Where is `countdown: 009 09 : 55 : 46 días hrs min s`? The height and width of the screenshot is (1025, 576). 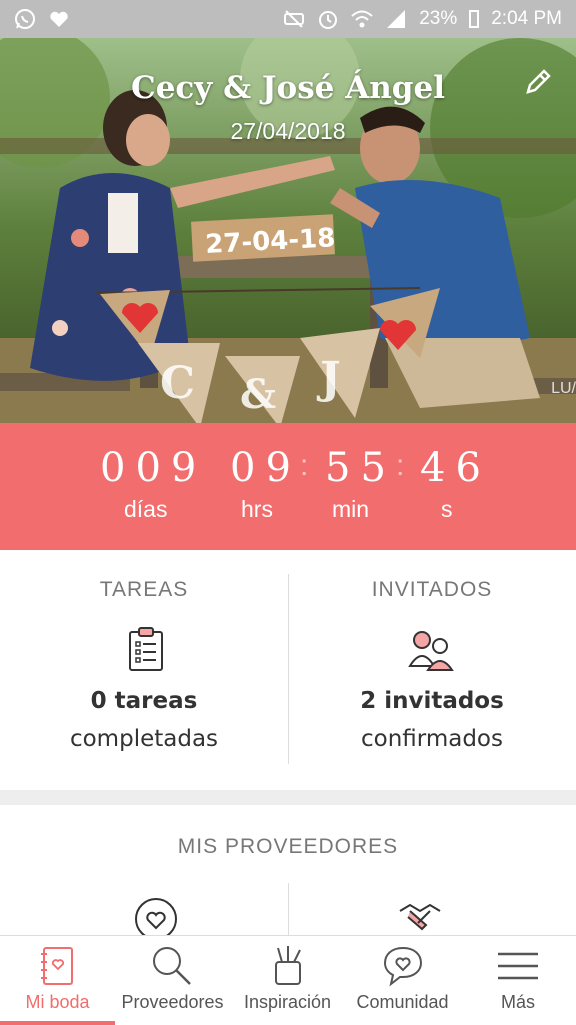
countdown: 009 09 : 55 : 46 días hrs min s is located at coordinates (288, 486).